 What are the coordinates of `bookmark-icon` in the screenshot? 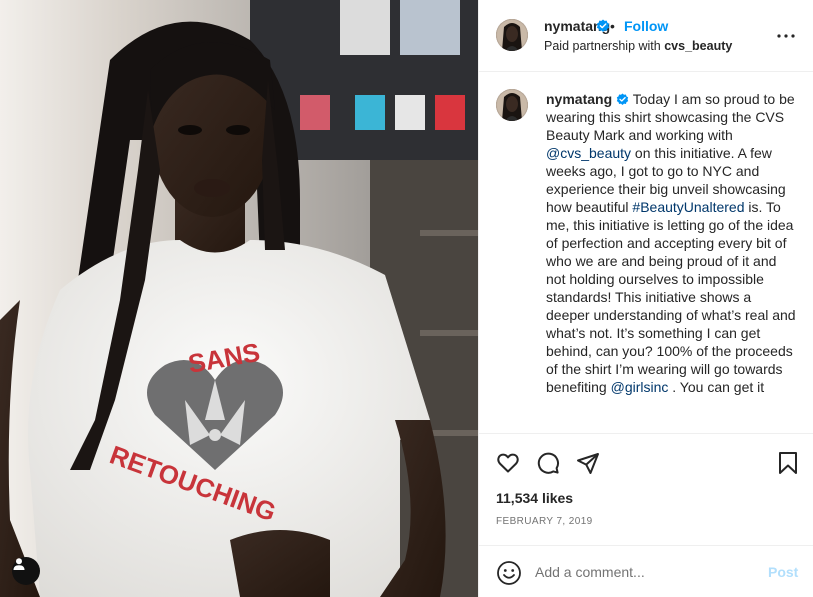 It's located at (788, 463).